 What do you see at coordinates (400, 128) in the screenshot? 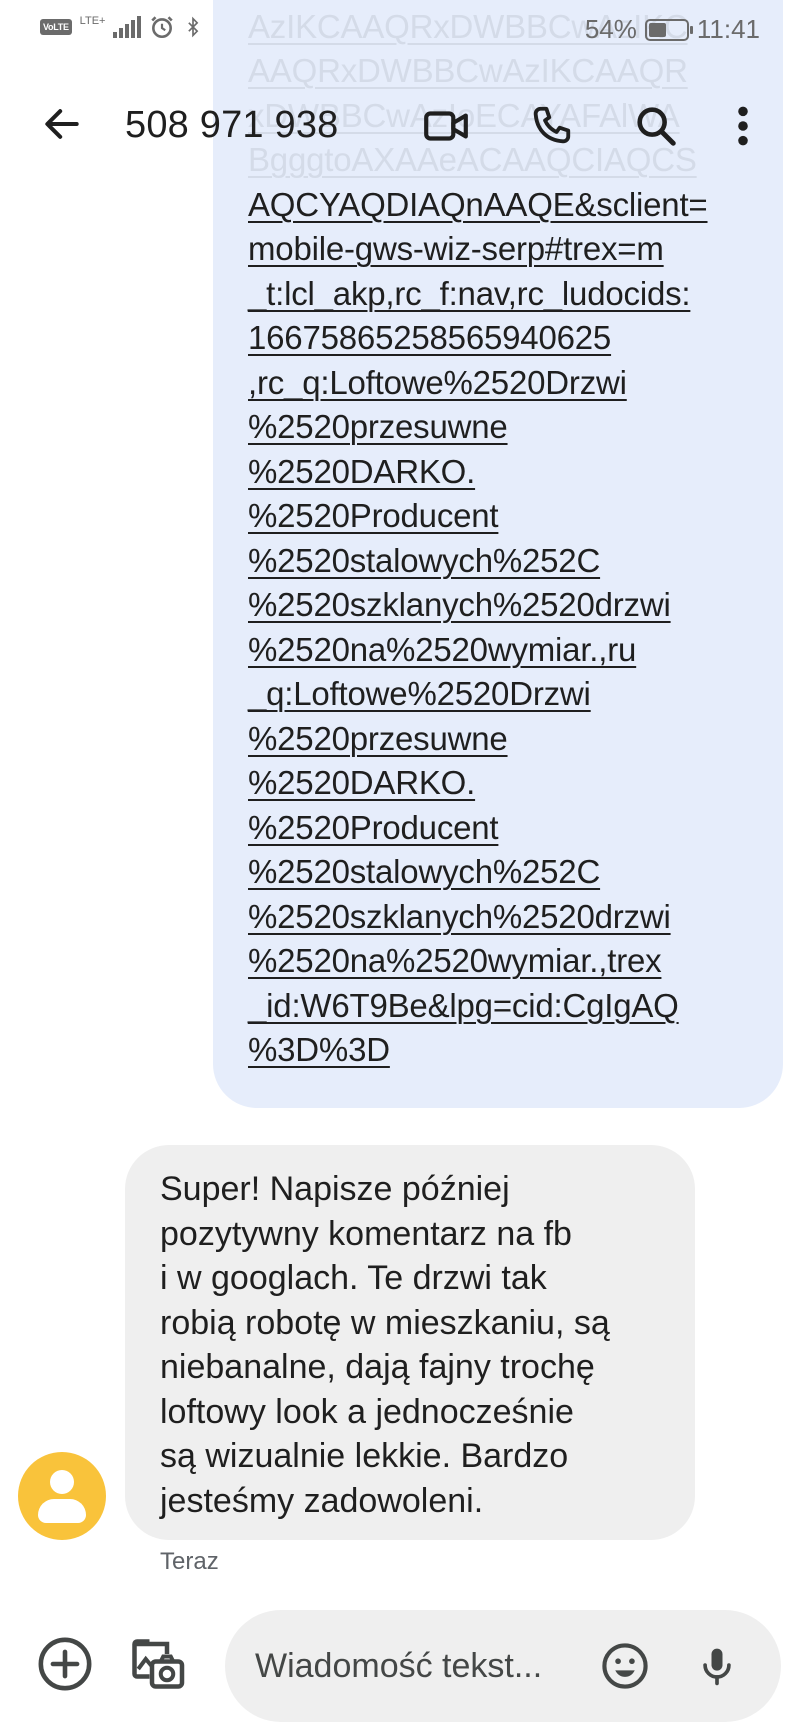
I see `top-app-bar: 508 971 938` at bounding box center [400, 128].